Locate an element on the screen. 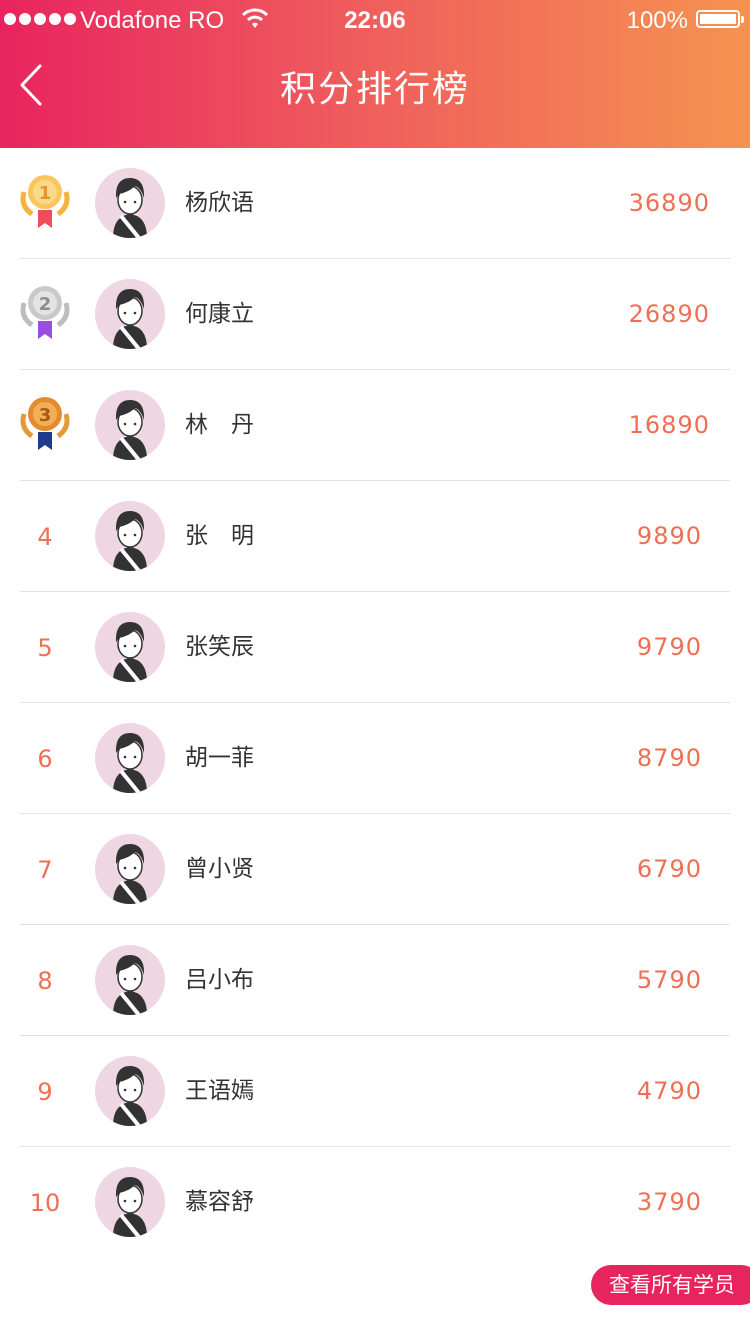 Image resolution: width=750 pixels, height=1334 pixels. rank-number: 6 is located at coordinates (45, 758).